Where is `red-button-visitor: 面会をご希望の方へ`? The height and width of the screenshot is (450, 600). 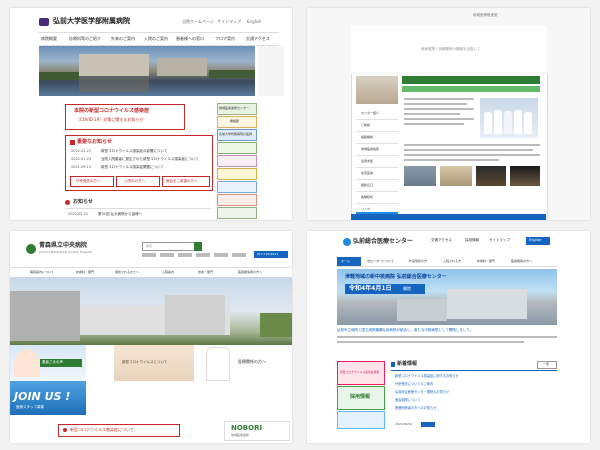
red-button-visitor: 面会をご希望の方へ is located at coordinates (186, 181).